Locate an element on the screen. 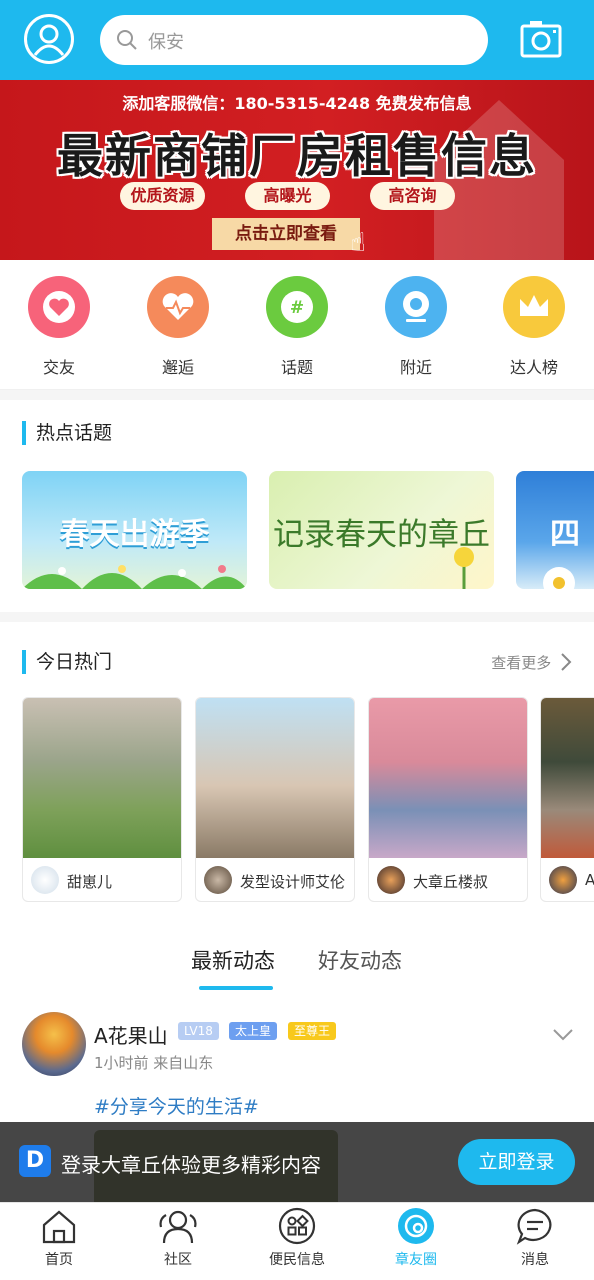 Image resolution: width=594 pixels, height=1280 pixels. circle-icon is located at coordinates (416, 1226).